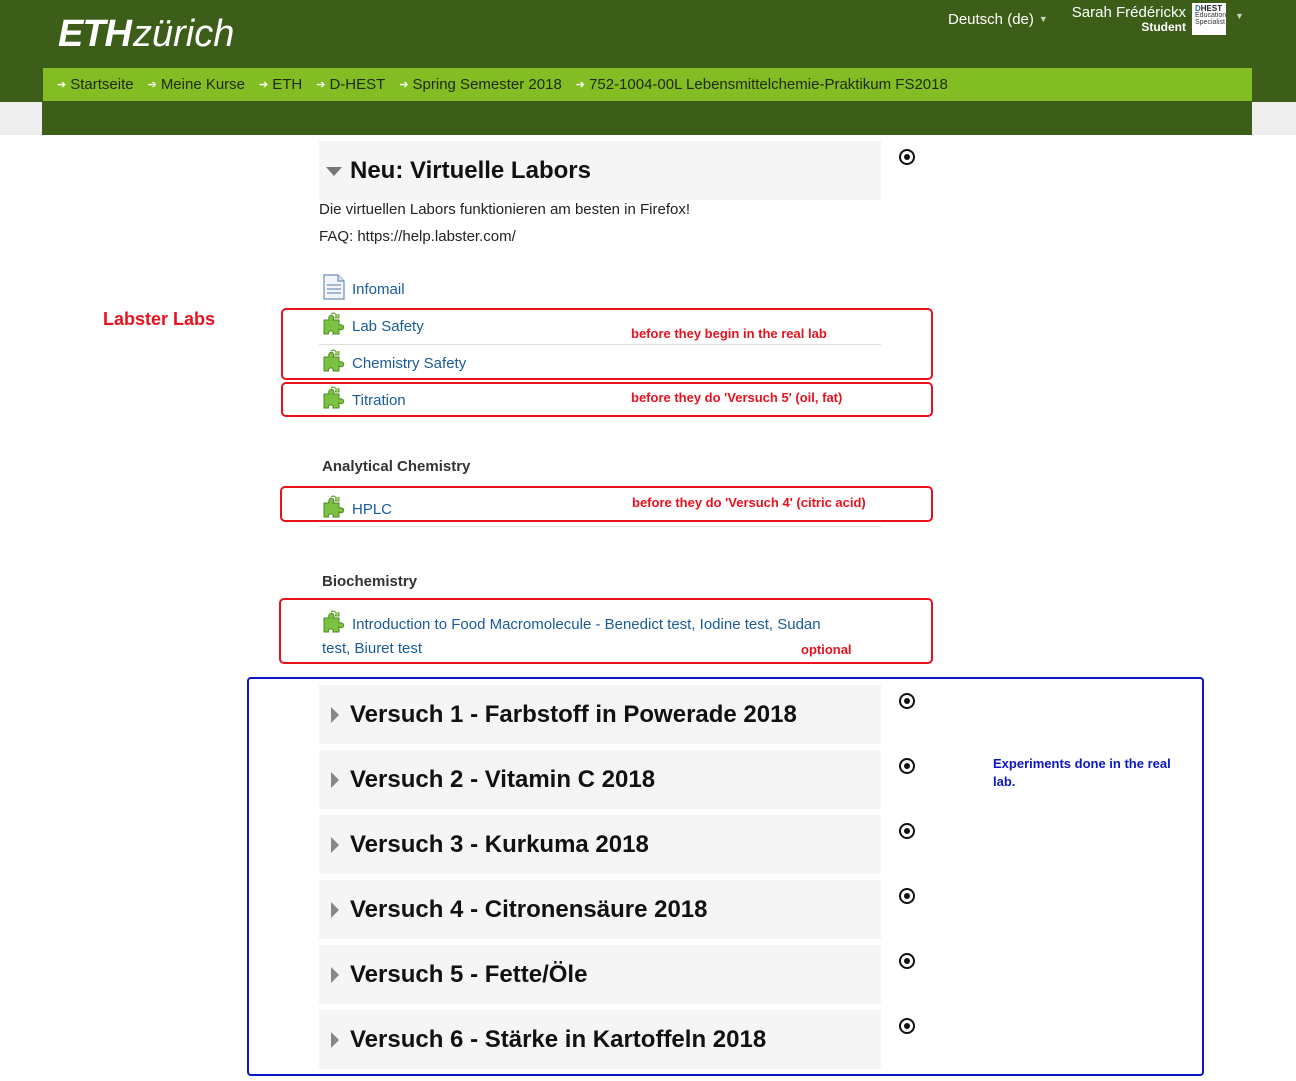 This screenshot has width=1296, height=1081. I want to click on breadcrumb-item-d-hest: ➔ D-HEST, so click(350, 84).